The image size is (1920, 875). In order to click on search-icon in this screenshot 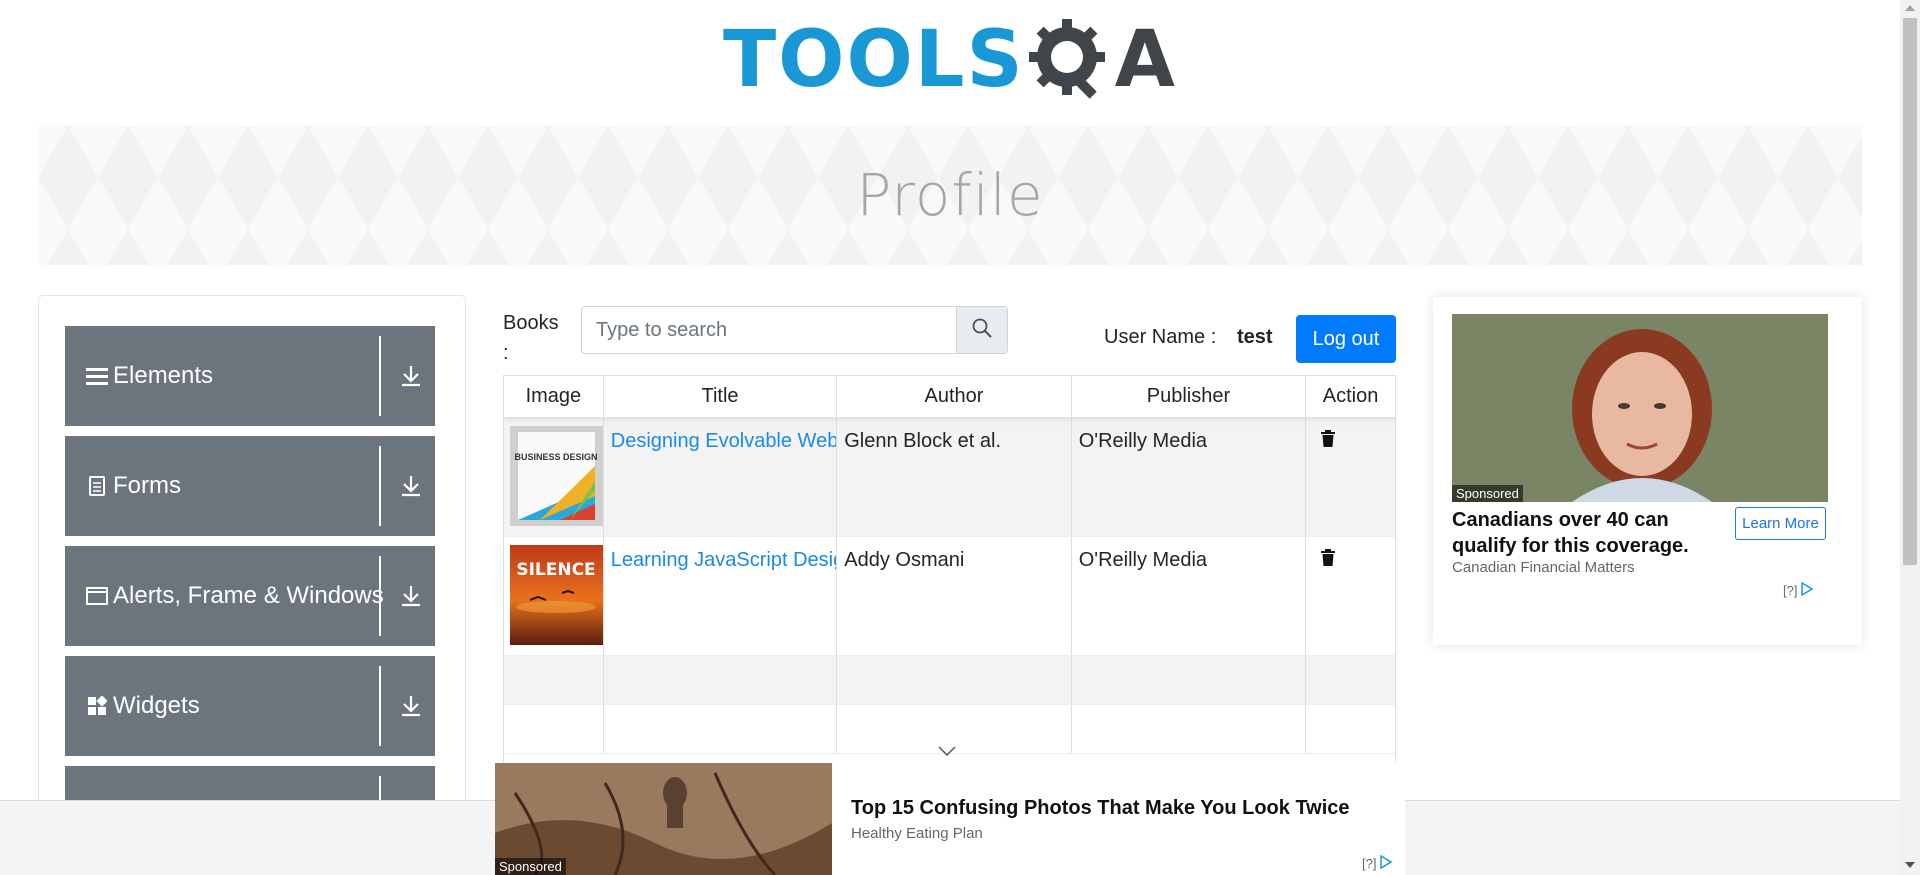, I will do `click(982, 330)`.